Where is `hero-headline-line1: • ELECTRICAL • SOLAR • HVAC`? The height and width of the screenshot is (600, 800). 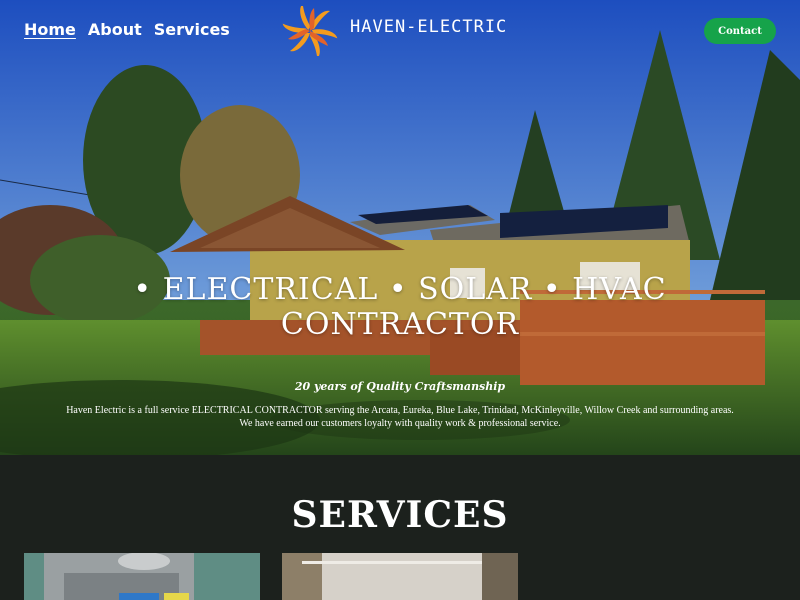
hero-headline-line1: • ELECTRICAL • SOLAR • HVAC is located at coordinates (400, 289).